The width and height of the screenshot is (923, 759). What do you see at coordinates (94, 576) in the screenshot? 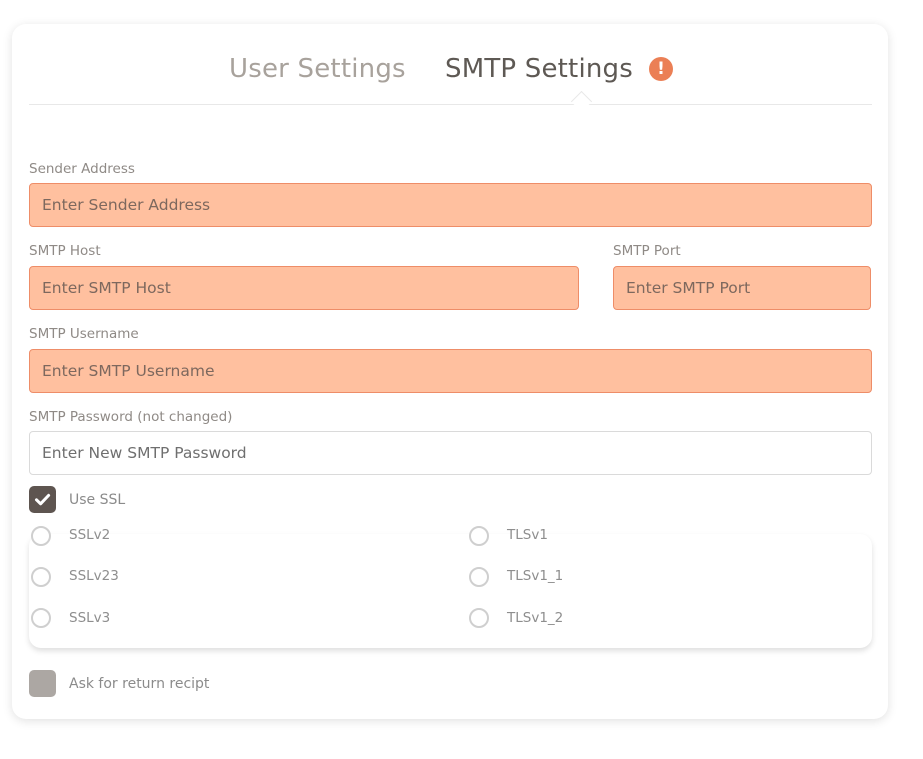
I see `radio-label-sslv23: SSLv23` at bounding box center [94, 576].